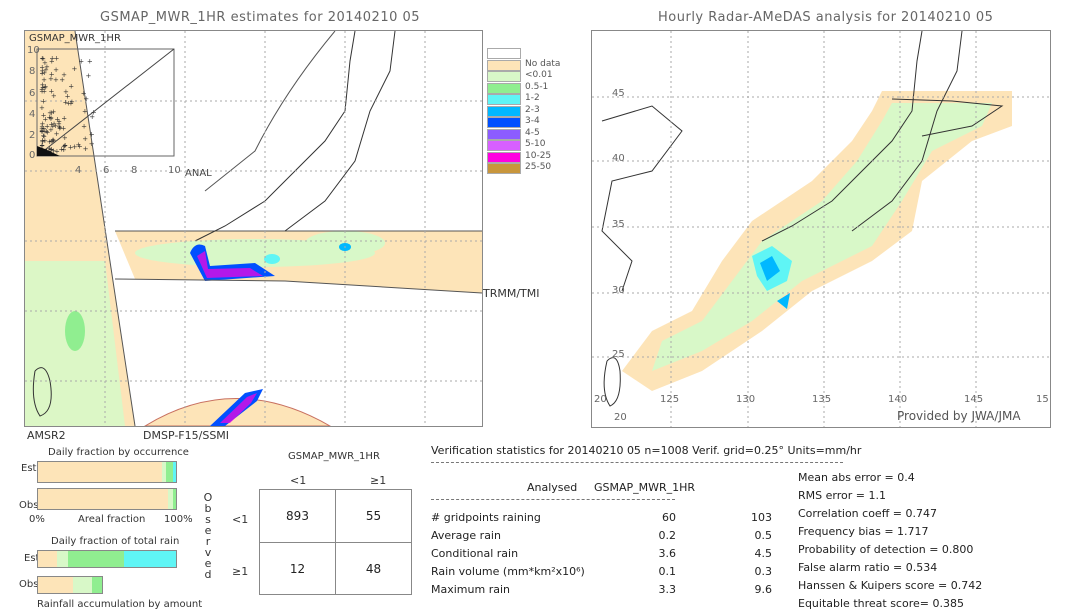 The image size is (1080, 612). Describe the element at coordinates (198, 173) in the screenshot. I see `inset-xlabel: ANAL` at that location.